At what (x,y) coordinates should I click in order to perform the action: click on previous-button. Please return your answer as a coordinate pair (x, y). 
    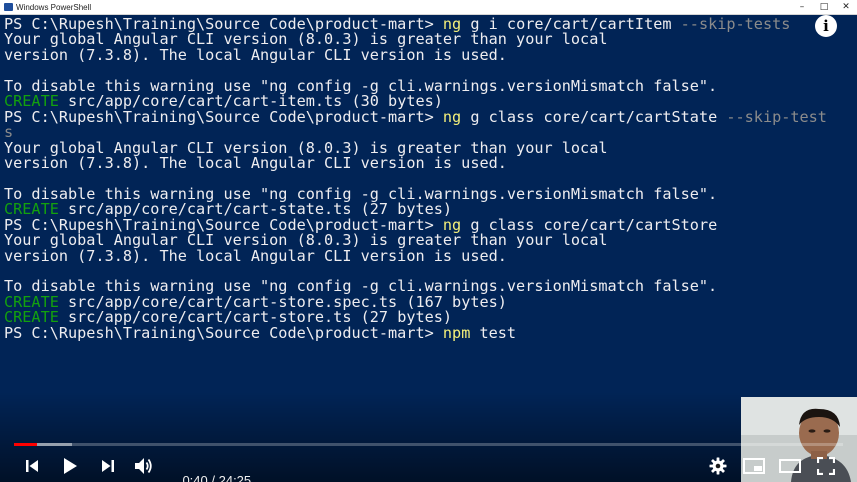
    Looking at the image, I should click on (32, 466).